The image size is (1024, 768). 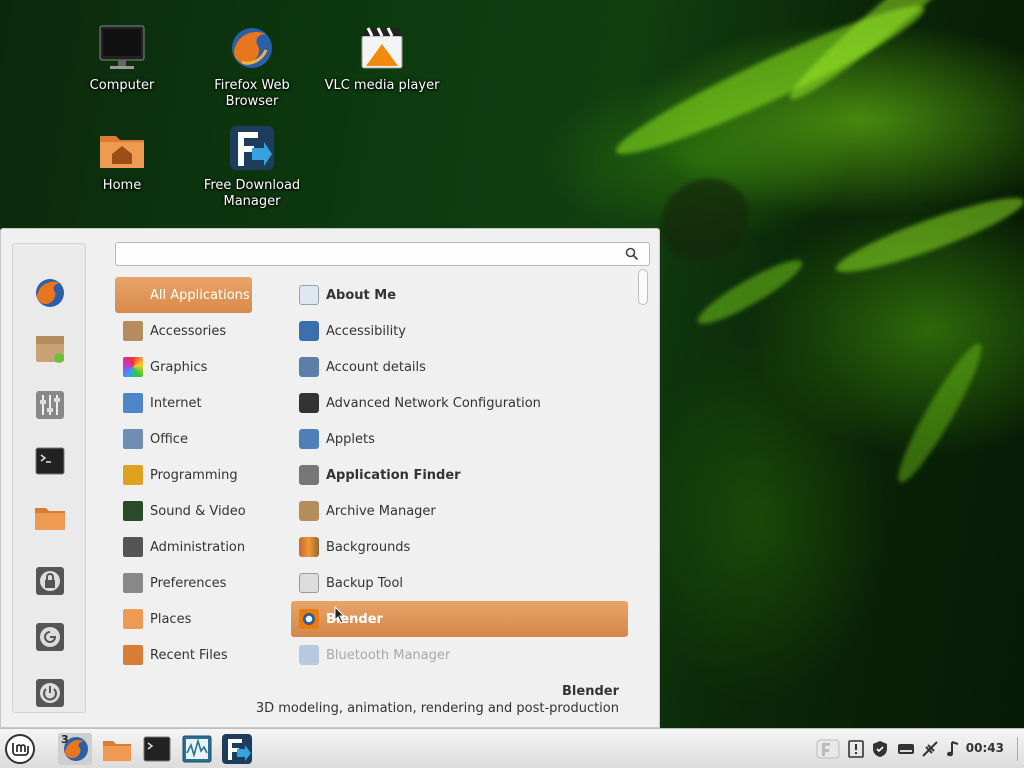 What do you see at coordinates (1018, 749) in the screenshot?
I see `show-desktop-button` at bounding box center [1018, 749].